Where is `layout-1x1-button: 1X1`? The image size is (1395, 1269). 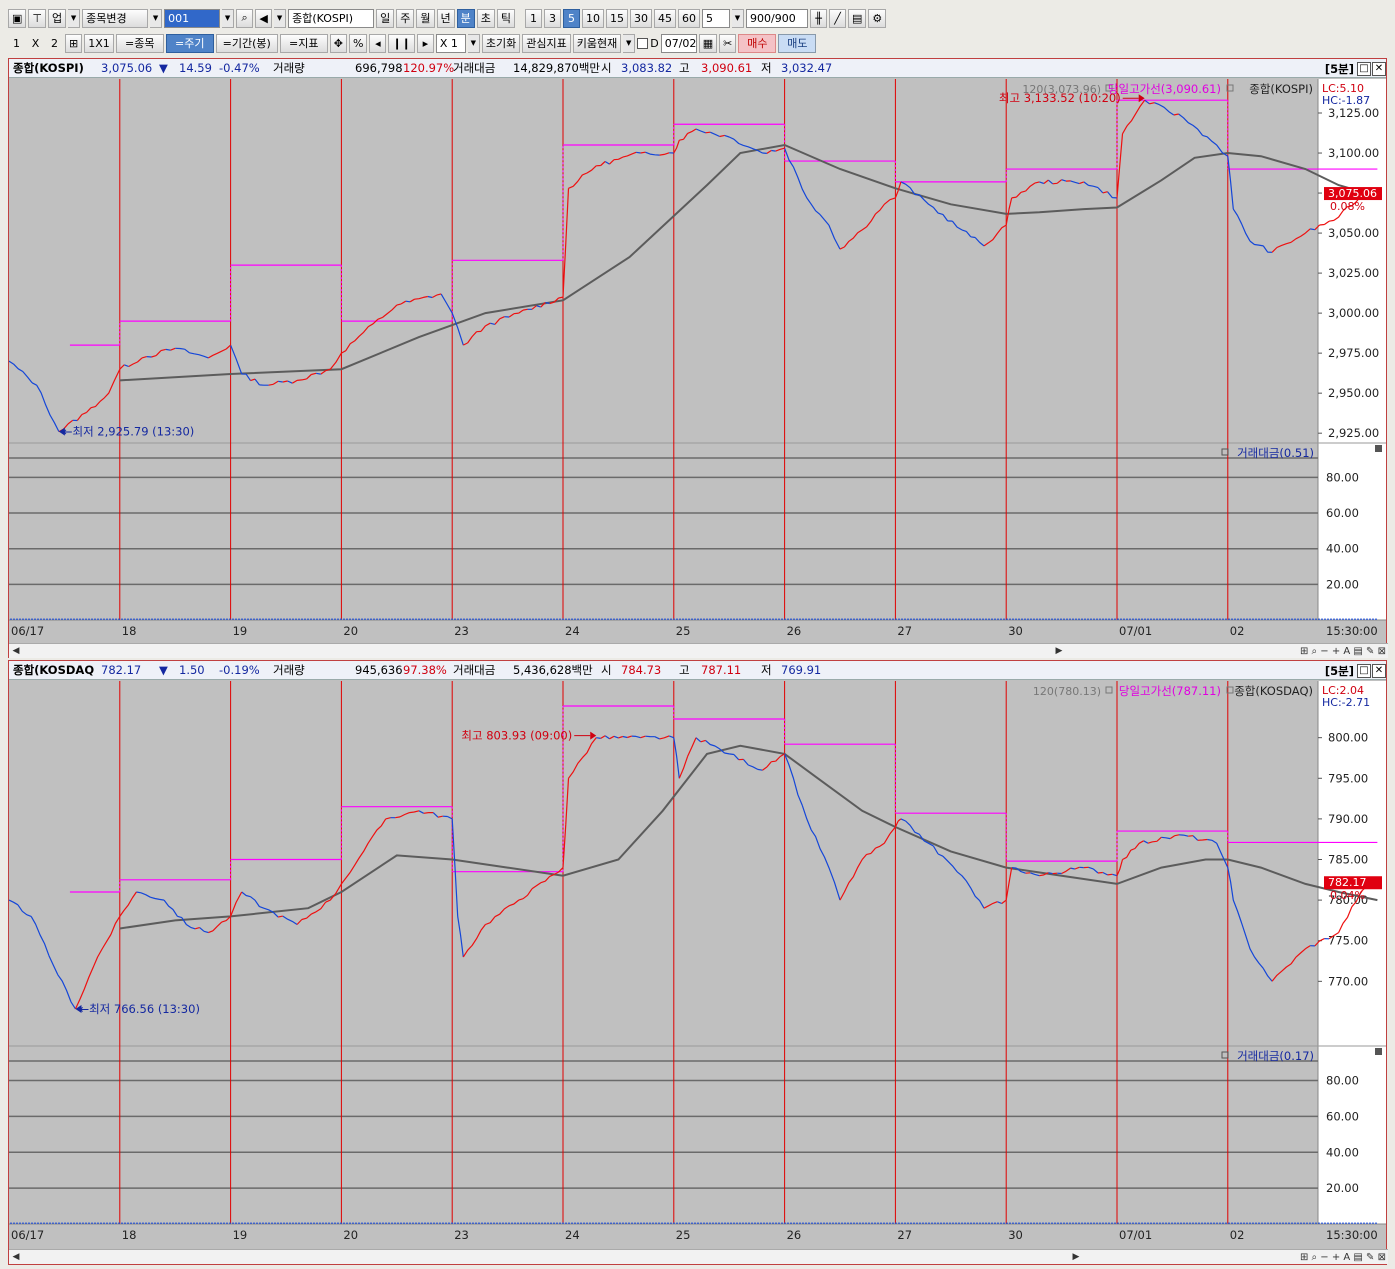 layout-1x1-button: 1X1 is located at coordinates (99, 43).